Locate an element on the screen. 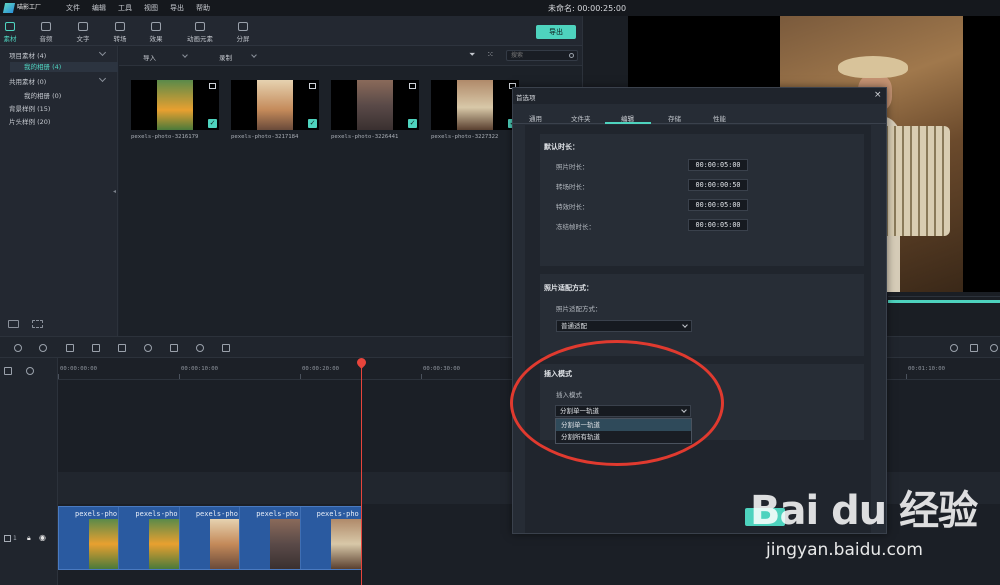 Image resolution: width=1000 pixels, height=585 pixels. render-icon is located at coordinates (954, 348).